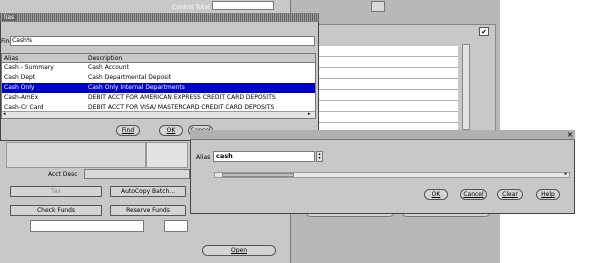 The width and height of the screenshot is (591, 263). I want to click on alias-cancel-label: Cancel, so click(473, 194).